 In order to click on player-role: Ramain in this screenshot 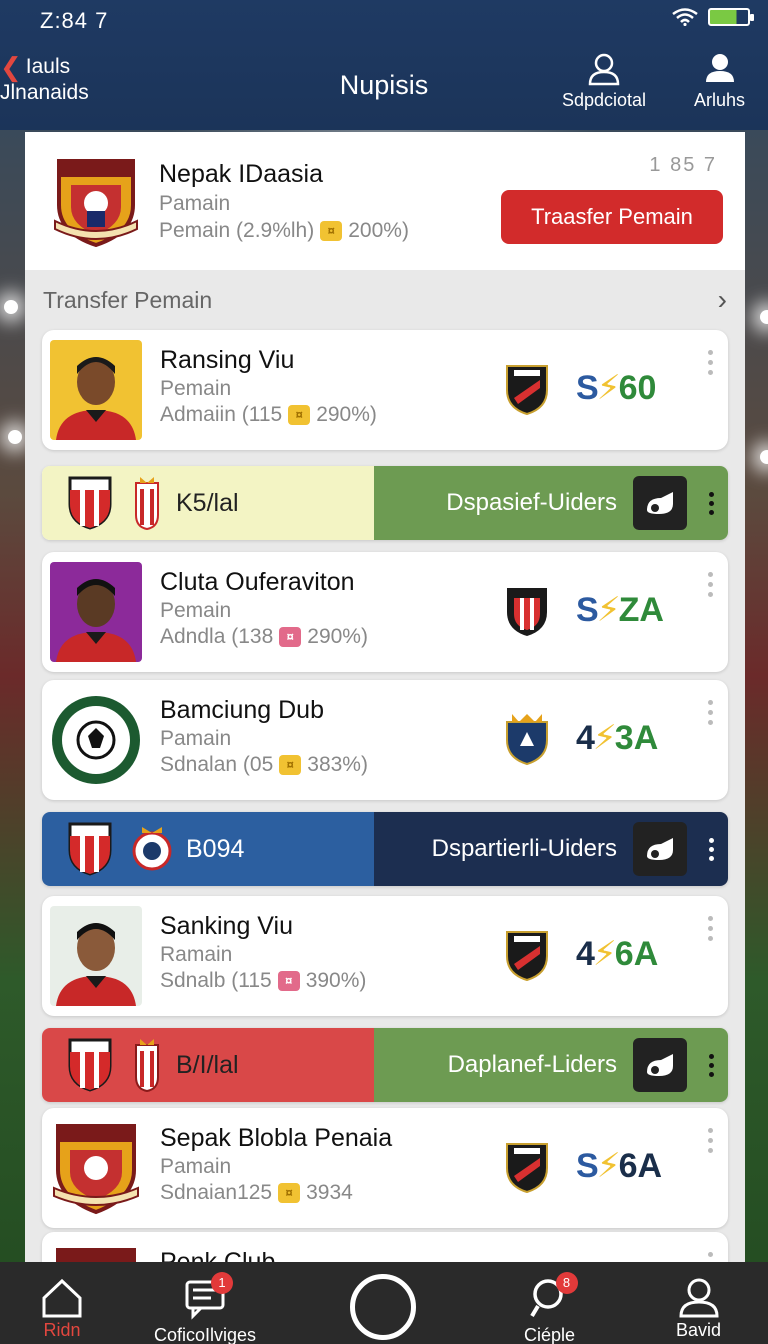, I will do `click(196, 954)`.